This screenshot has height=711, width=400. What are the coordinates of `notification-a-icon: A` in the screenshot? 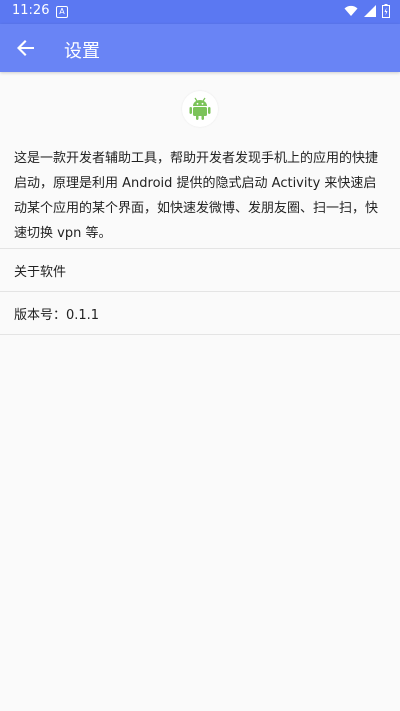 It's located at (62, 12).